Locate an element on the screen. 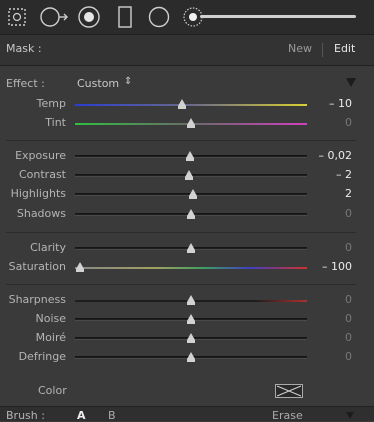 The image size is (374, 422). slider-row-contrast: Contrast – 2 is located at coordinates (187, 175).